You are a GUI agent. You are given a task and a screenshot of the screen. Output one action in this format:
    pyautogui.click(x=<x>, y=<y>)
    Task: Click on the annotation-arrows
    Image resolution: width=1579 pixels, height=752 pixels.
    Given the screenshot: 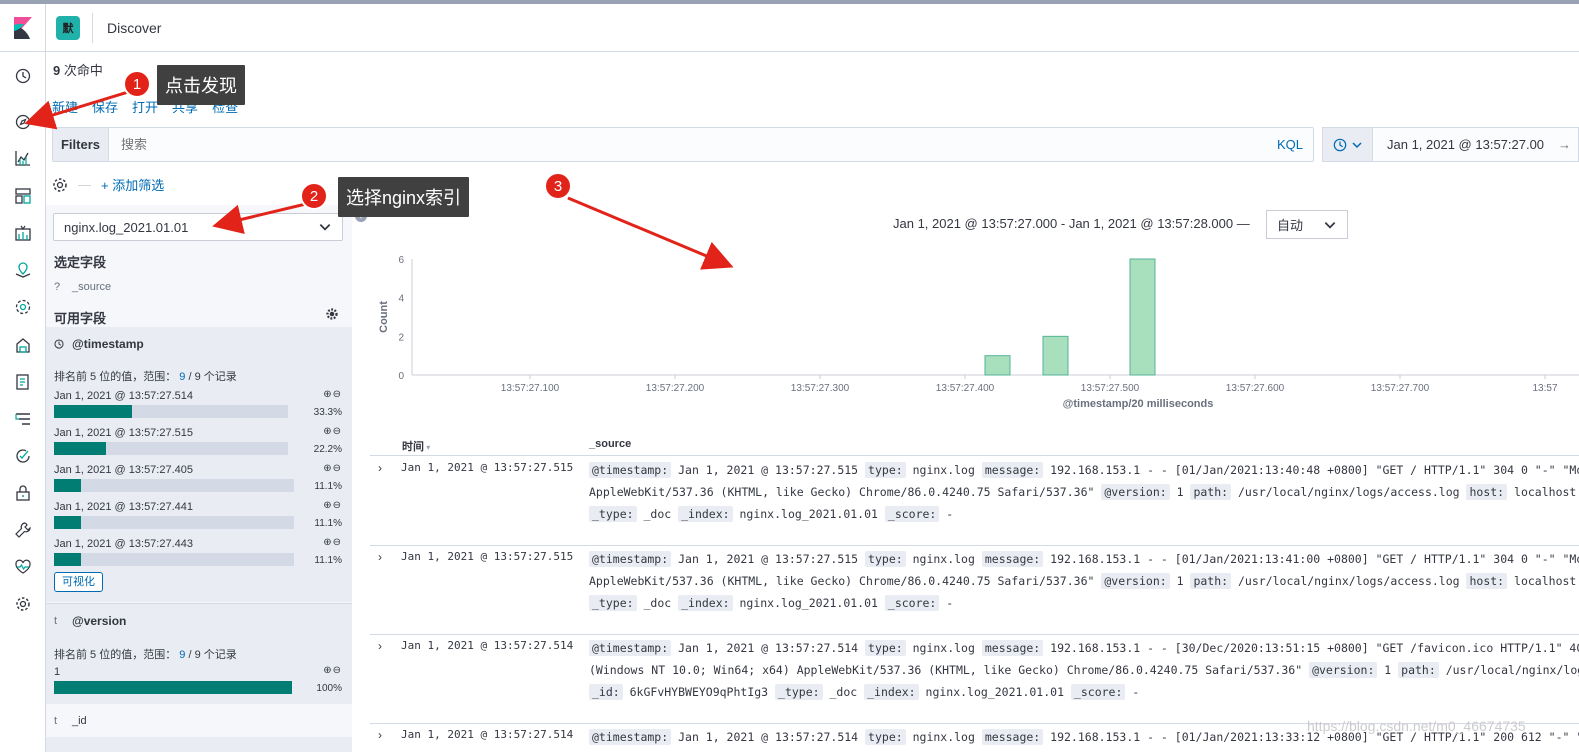 What is the action you would take?
    pyautogui.click(x=379, y=180)
    